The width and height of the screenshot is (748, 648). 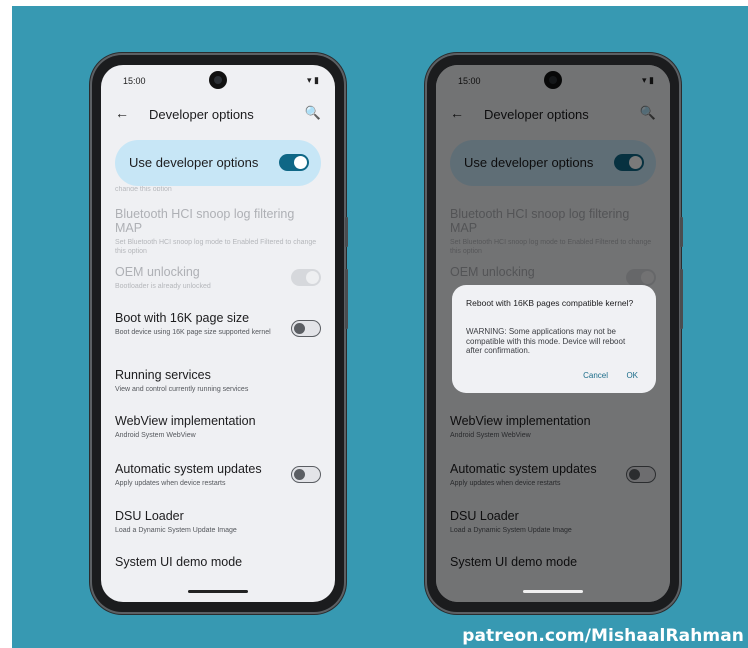 I want to click on developer-options-toggle, so click(x=294, y=162).